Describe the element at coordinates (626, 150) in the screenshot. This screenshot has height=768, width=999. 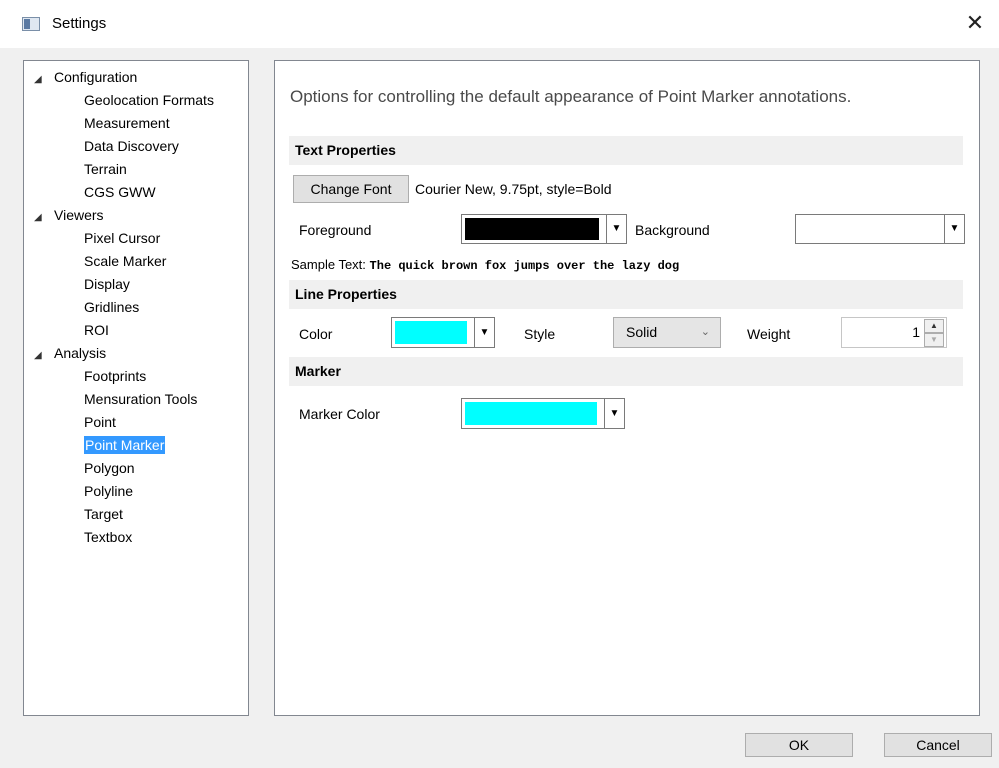
I see `text-properties-header: Text Properties` at that location.